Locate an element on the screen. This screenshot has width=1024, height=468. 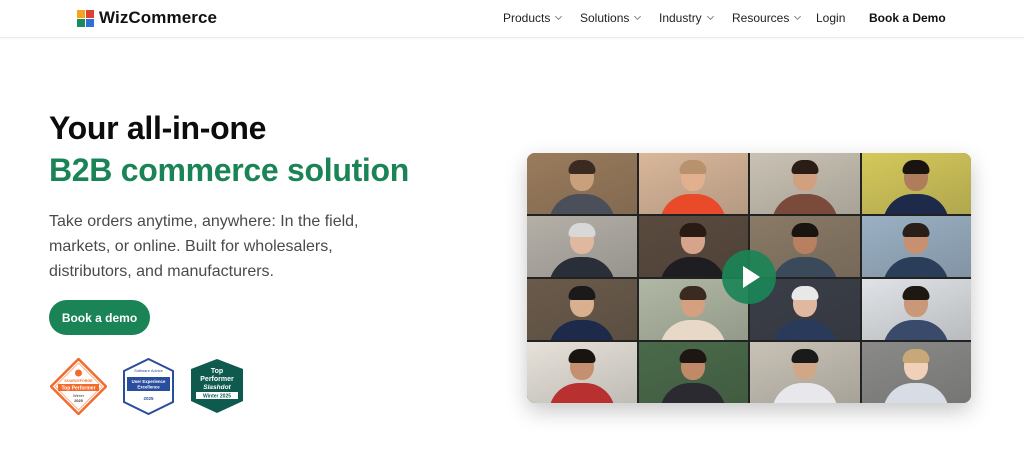
nav-solutions-label: Solutions is located at coordinates (605, 18).